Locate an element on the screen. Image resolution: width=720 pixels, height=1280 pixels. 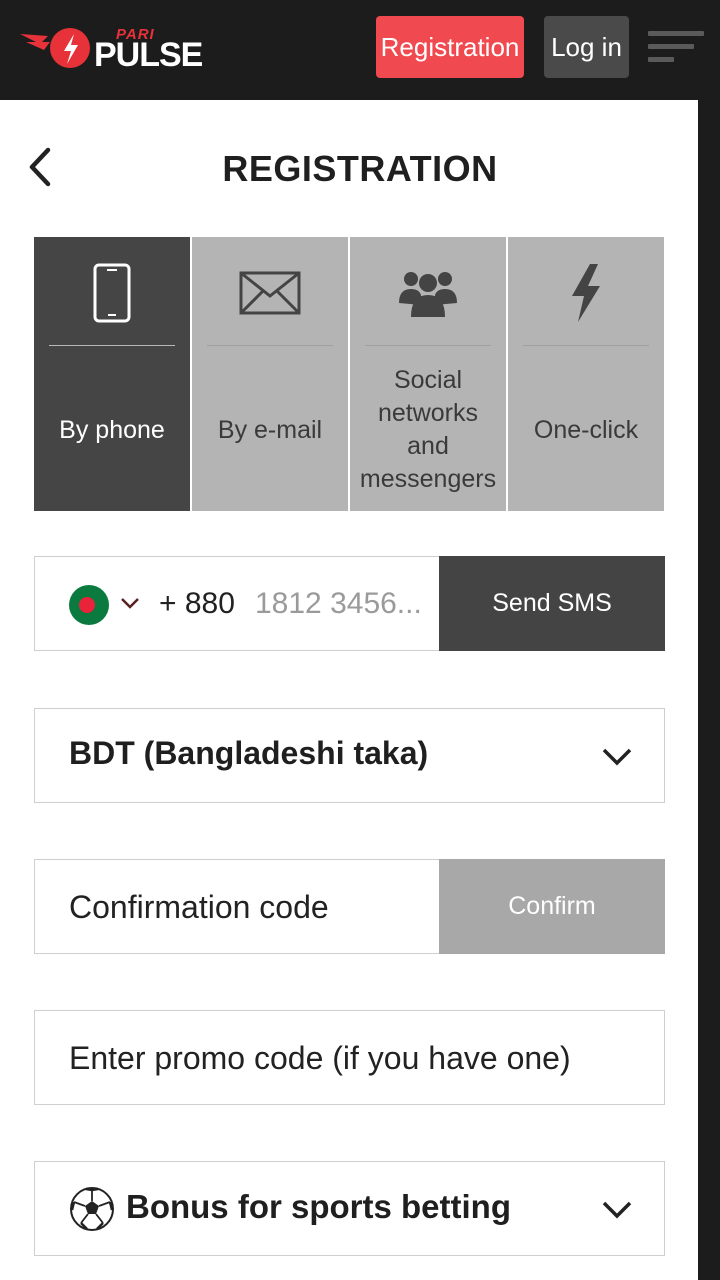
tab-by-phone: By phone is located at coordinates (112, 374).